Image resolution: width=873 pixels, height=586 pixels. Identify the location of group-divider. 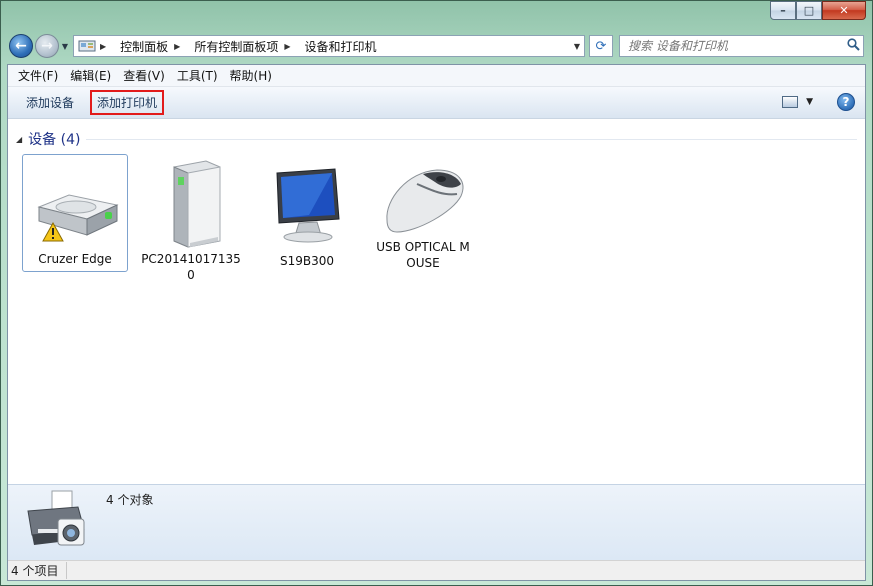
(471, 139).